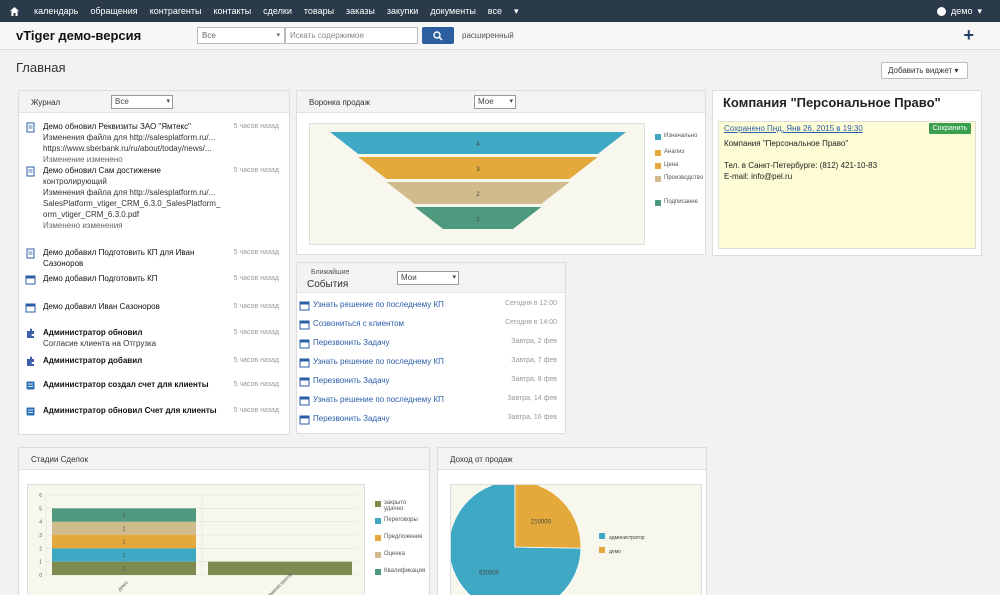  Describe the element at coordinates (30, 127) in the screenshot. I see `document-icon` at that location.